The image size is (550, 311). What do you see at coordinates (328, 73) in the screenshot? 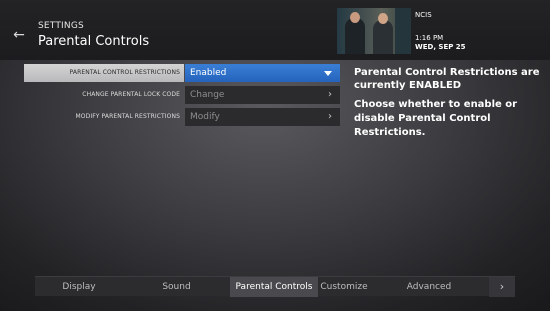
I see `caret-down-icon` at bounding box center [328, 73].